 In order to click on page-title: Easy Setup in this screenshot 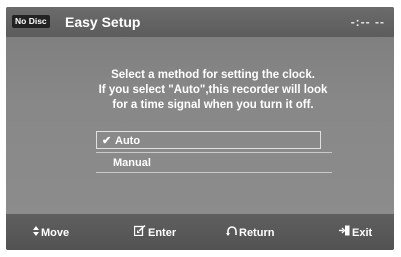, I will do `click(103, 22)`.